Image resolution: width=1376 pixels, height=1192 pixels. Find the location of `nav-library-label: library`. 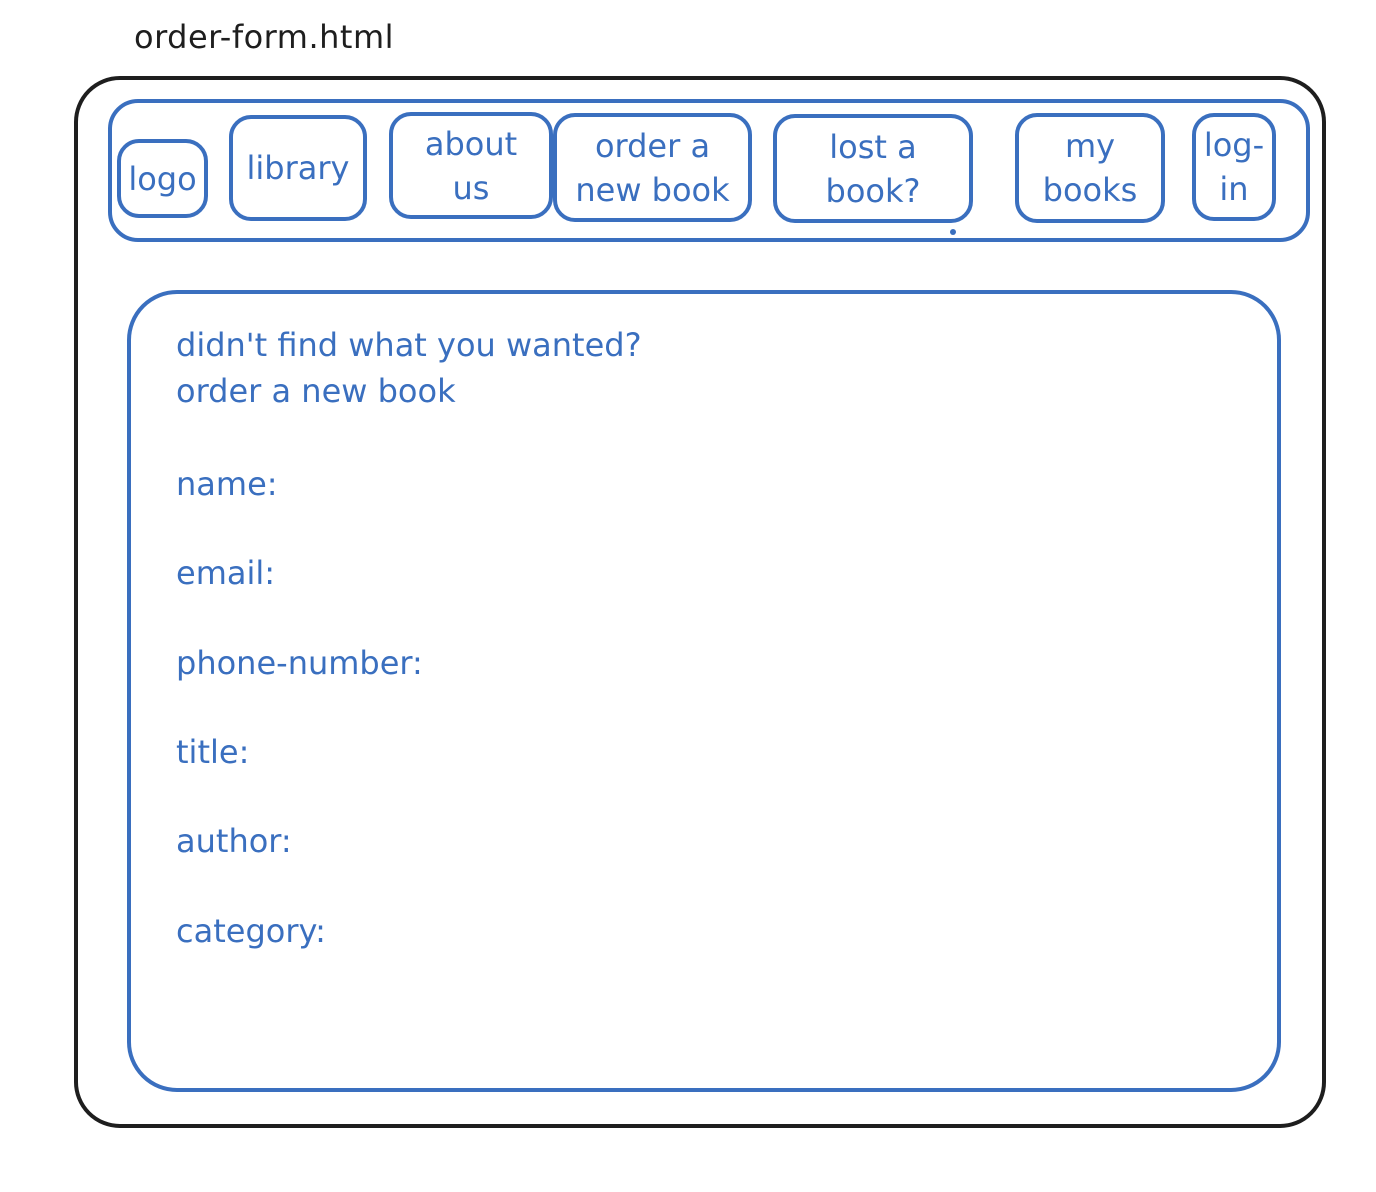

nav-library-label: library is located at coordinates (298, 168).